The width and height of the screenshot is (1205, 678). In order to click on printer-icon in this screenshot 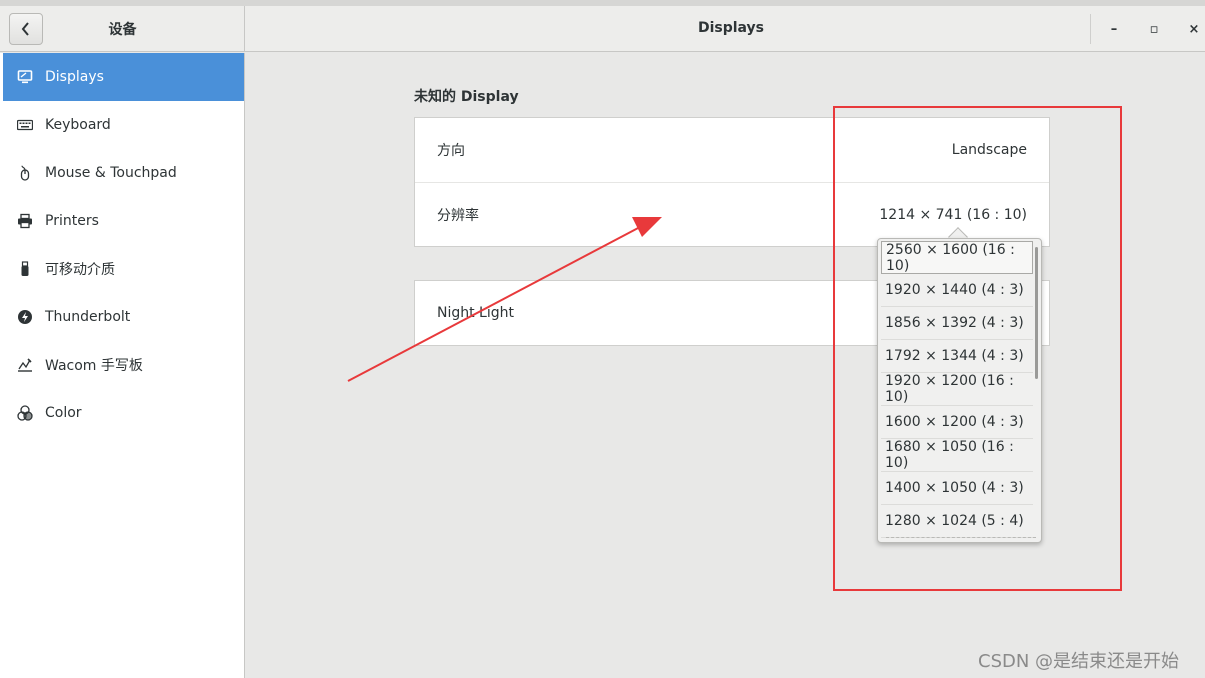, I will do `click(25, 221)`.